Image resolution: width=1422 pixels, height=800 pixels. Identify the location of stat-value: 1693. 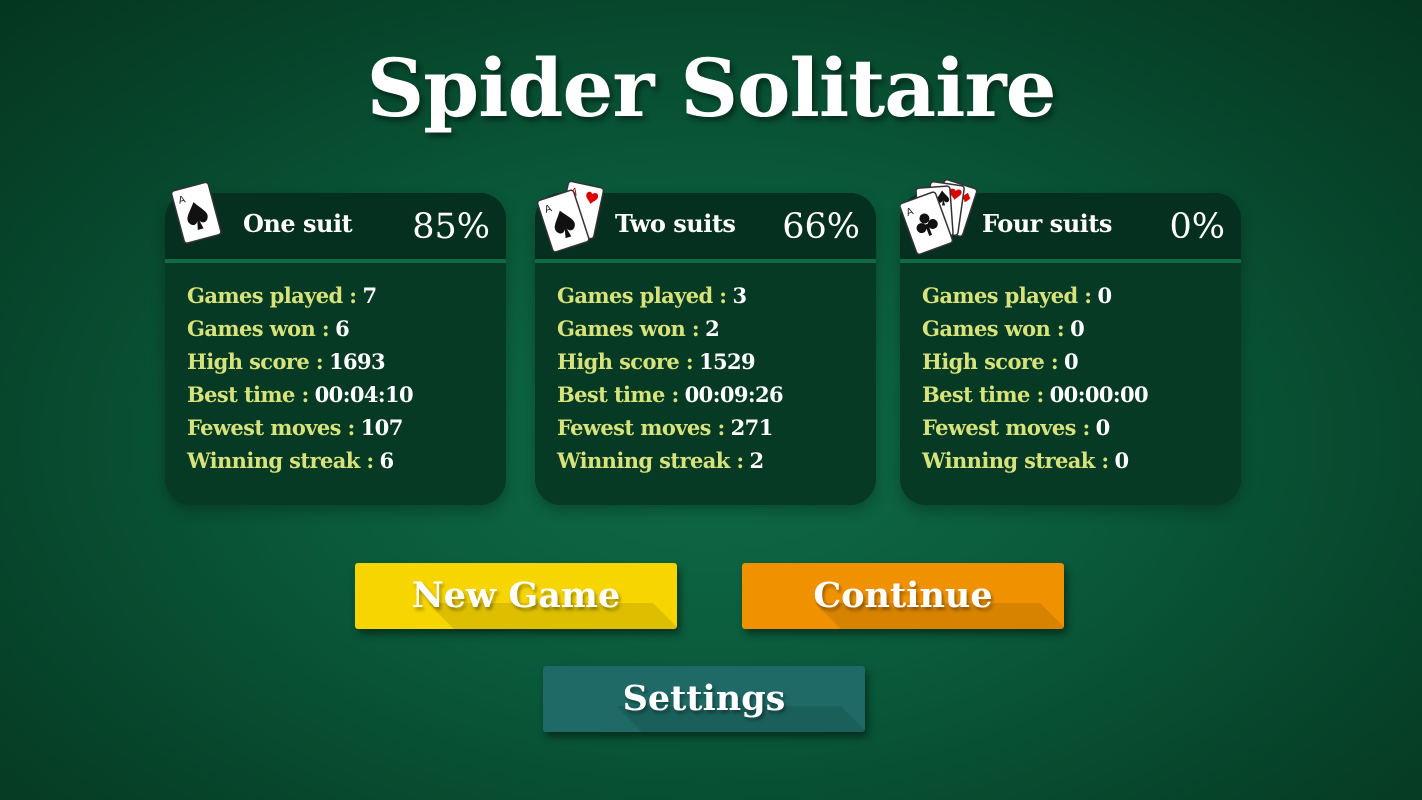
(357, 361).